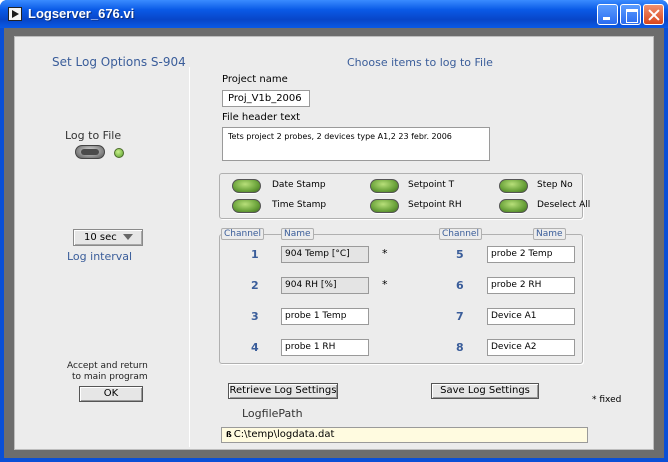  What do you see at coordinates (325, 254) in the screenshot?
I see `channel-1-name: 904 Temp [°C]` at bounding box center [325, 254].